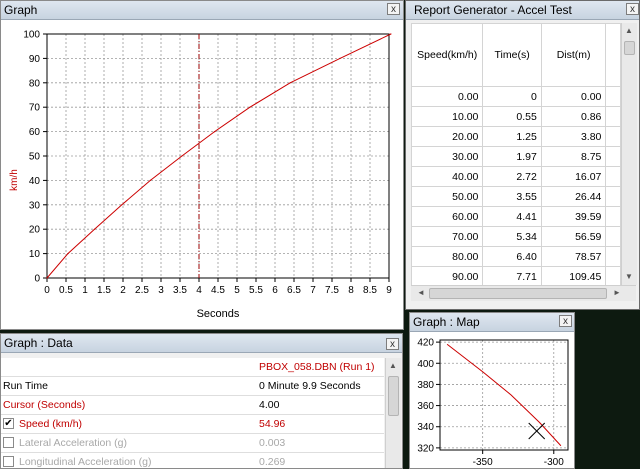 The image size is (640, 469). Describe the element at coordinates (512, 216) in the screenshot. I see `report-cell-time: 4.41` at that location.